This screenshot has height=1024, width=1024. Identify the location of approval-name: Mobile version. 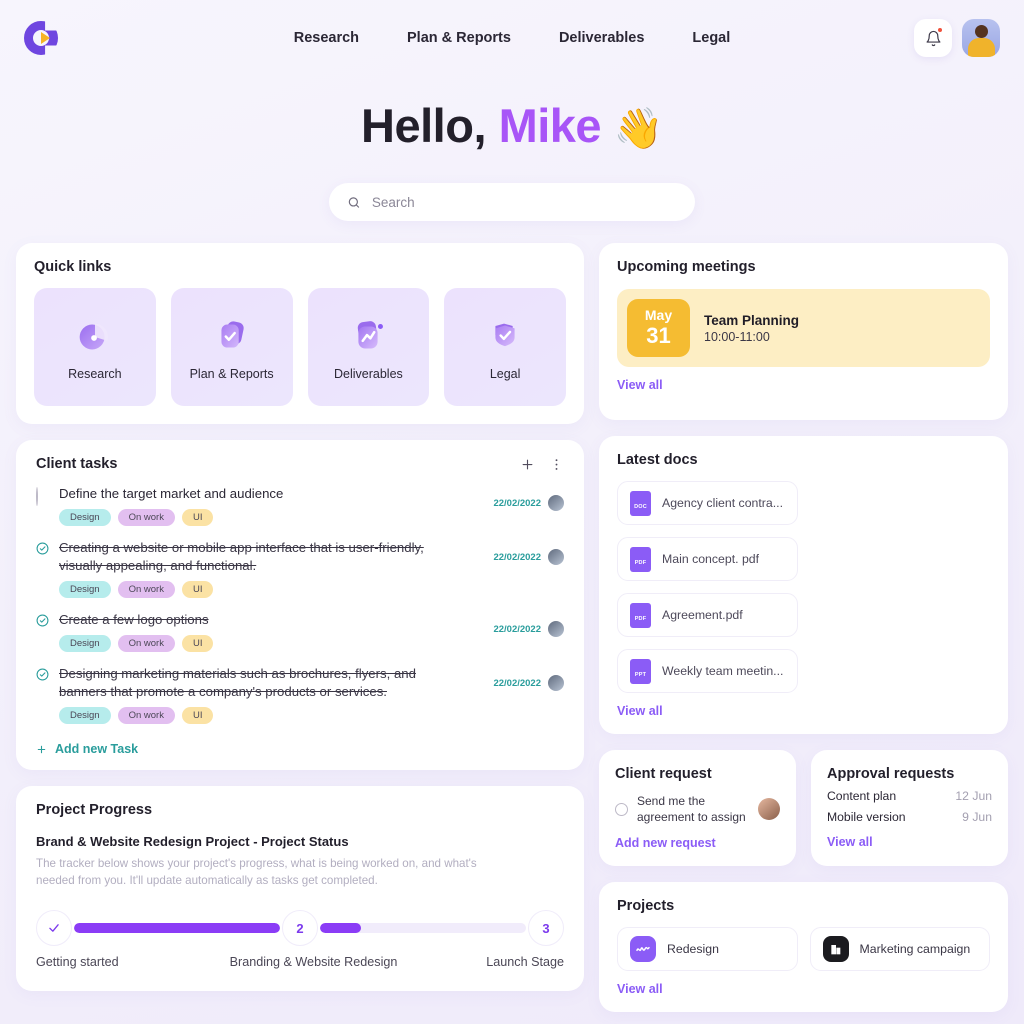
(866, 817).